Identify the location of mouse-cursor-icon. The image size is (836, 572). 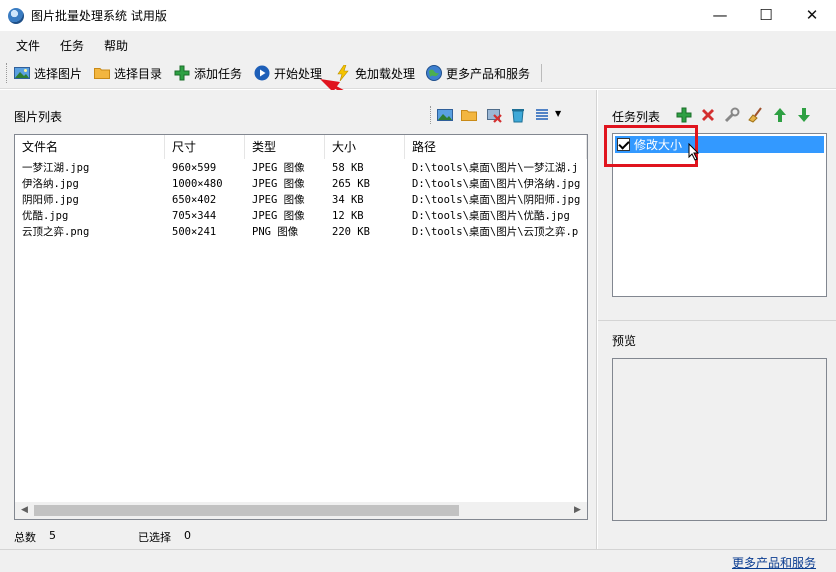
(694, 152).